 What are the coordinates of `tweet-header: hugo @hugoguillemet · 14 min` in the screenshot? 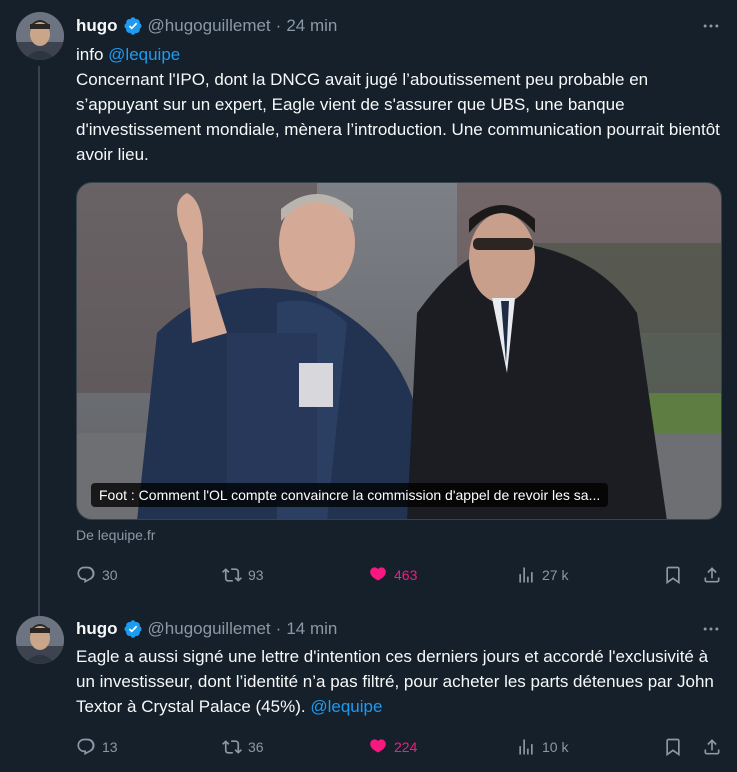 It's located at (206, 629).